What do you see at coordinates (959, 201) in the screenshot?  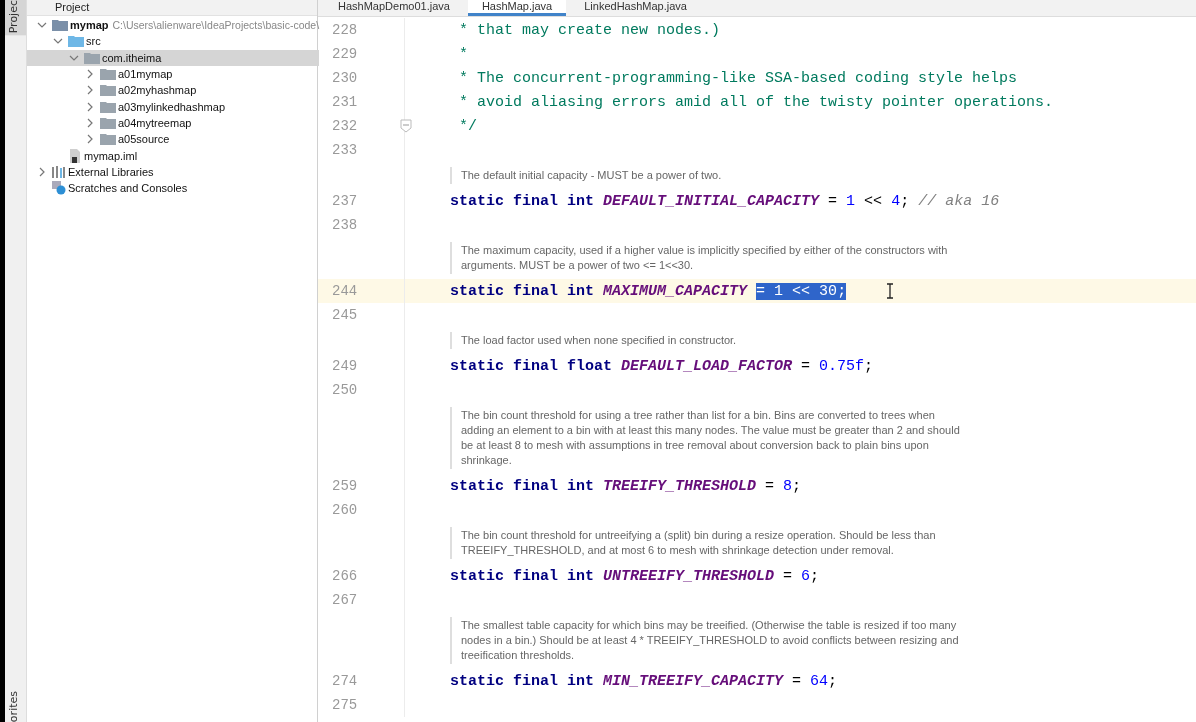 I see `code-token: // aka 16` at bounding box center [959, 201].